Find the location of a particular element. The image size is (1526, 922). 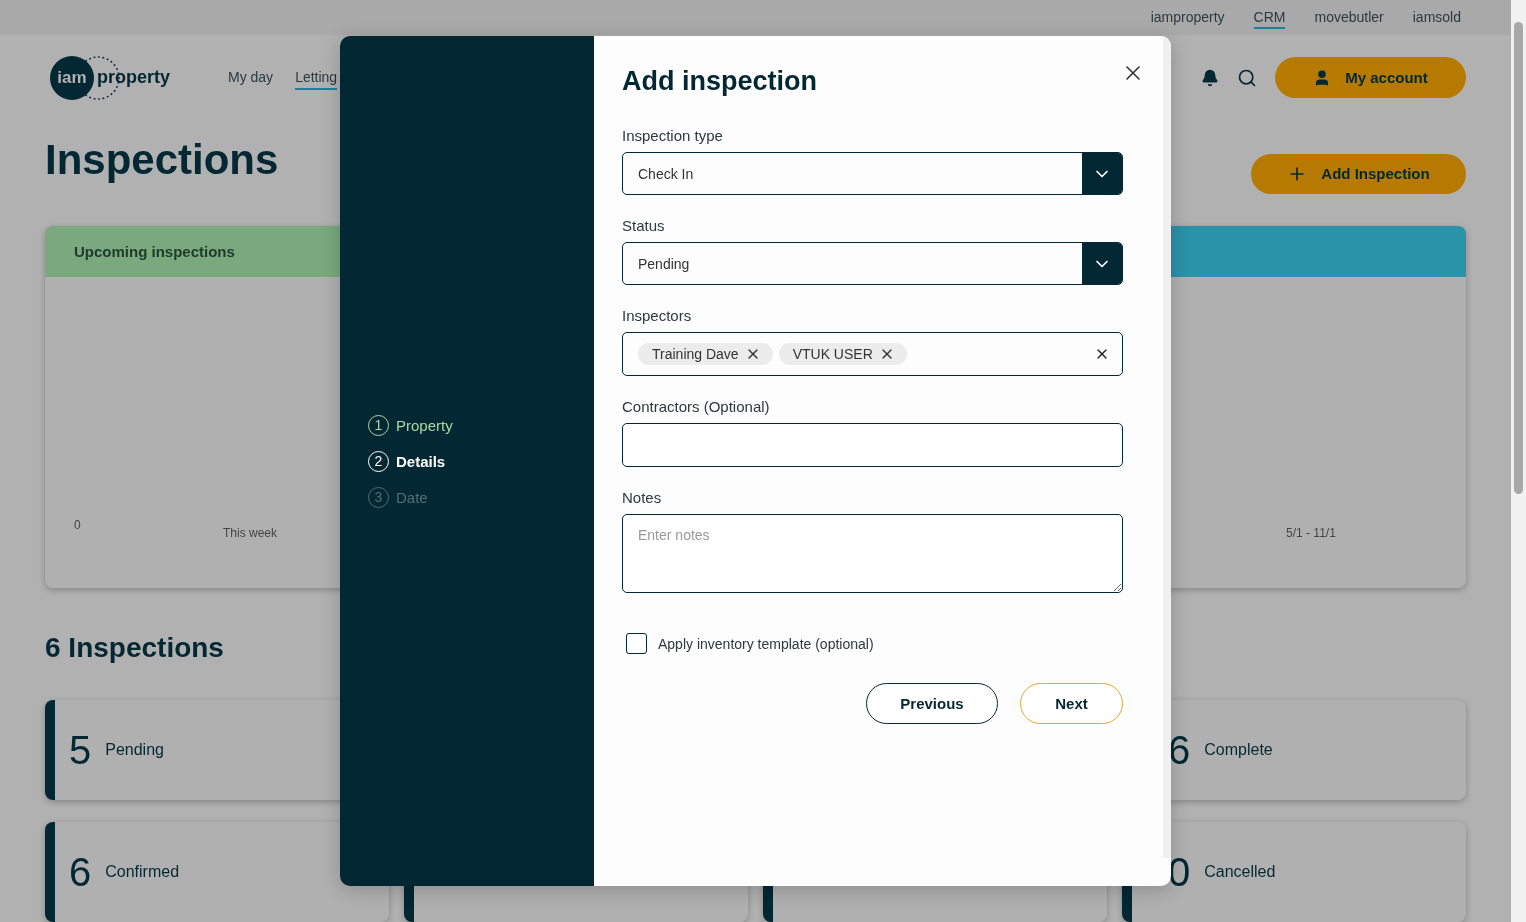

status-label: Complete is located at coordinates (1238, 750).